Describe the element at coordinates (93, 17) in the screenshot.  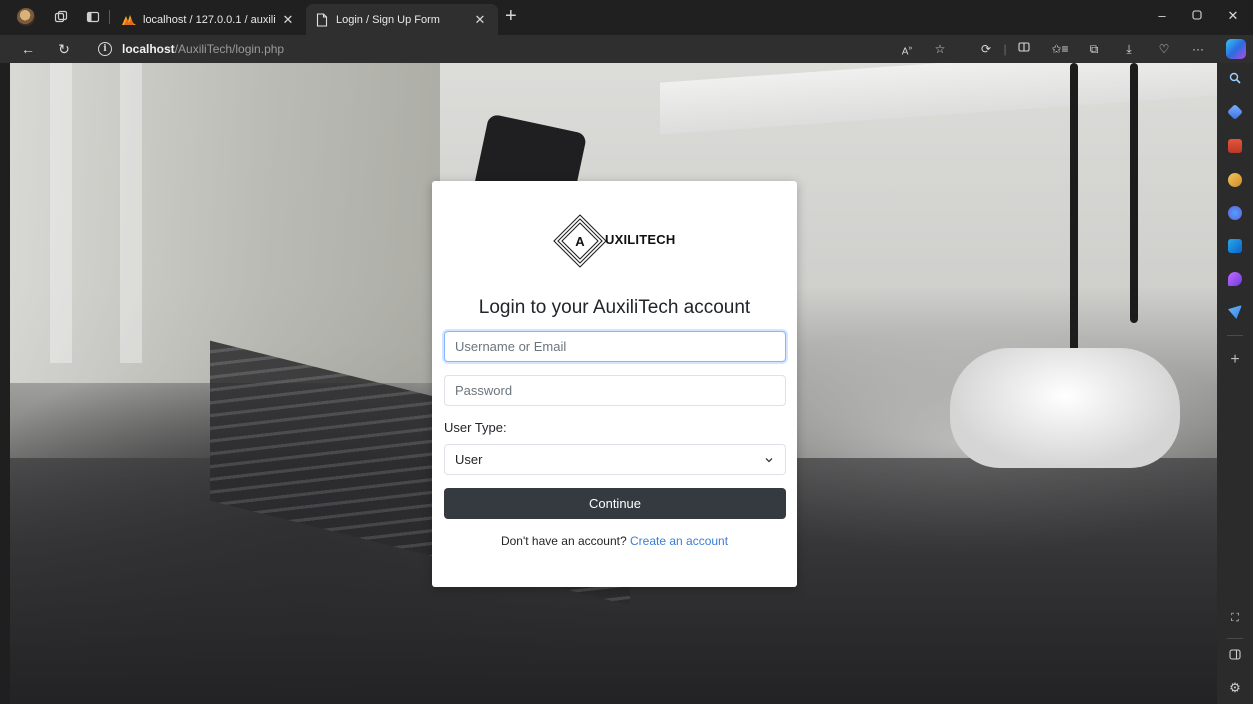
I see `tab-actions-icon` at that location.